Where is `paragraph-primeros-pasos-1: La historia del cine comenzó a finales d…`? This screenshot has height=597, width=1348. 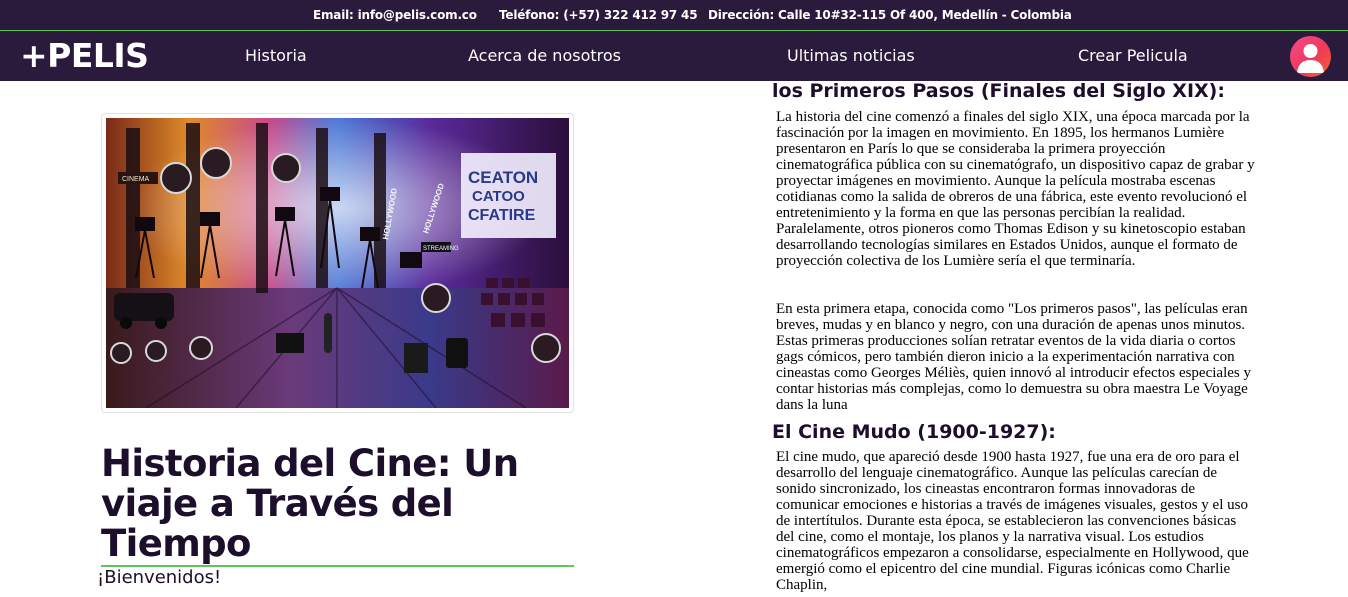
paragraph-primeros-pasos-1: La historia del cine comenzó a finales d… is located at coordinates (1015, 189).